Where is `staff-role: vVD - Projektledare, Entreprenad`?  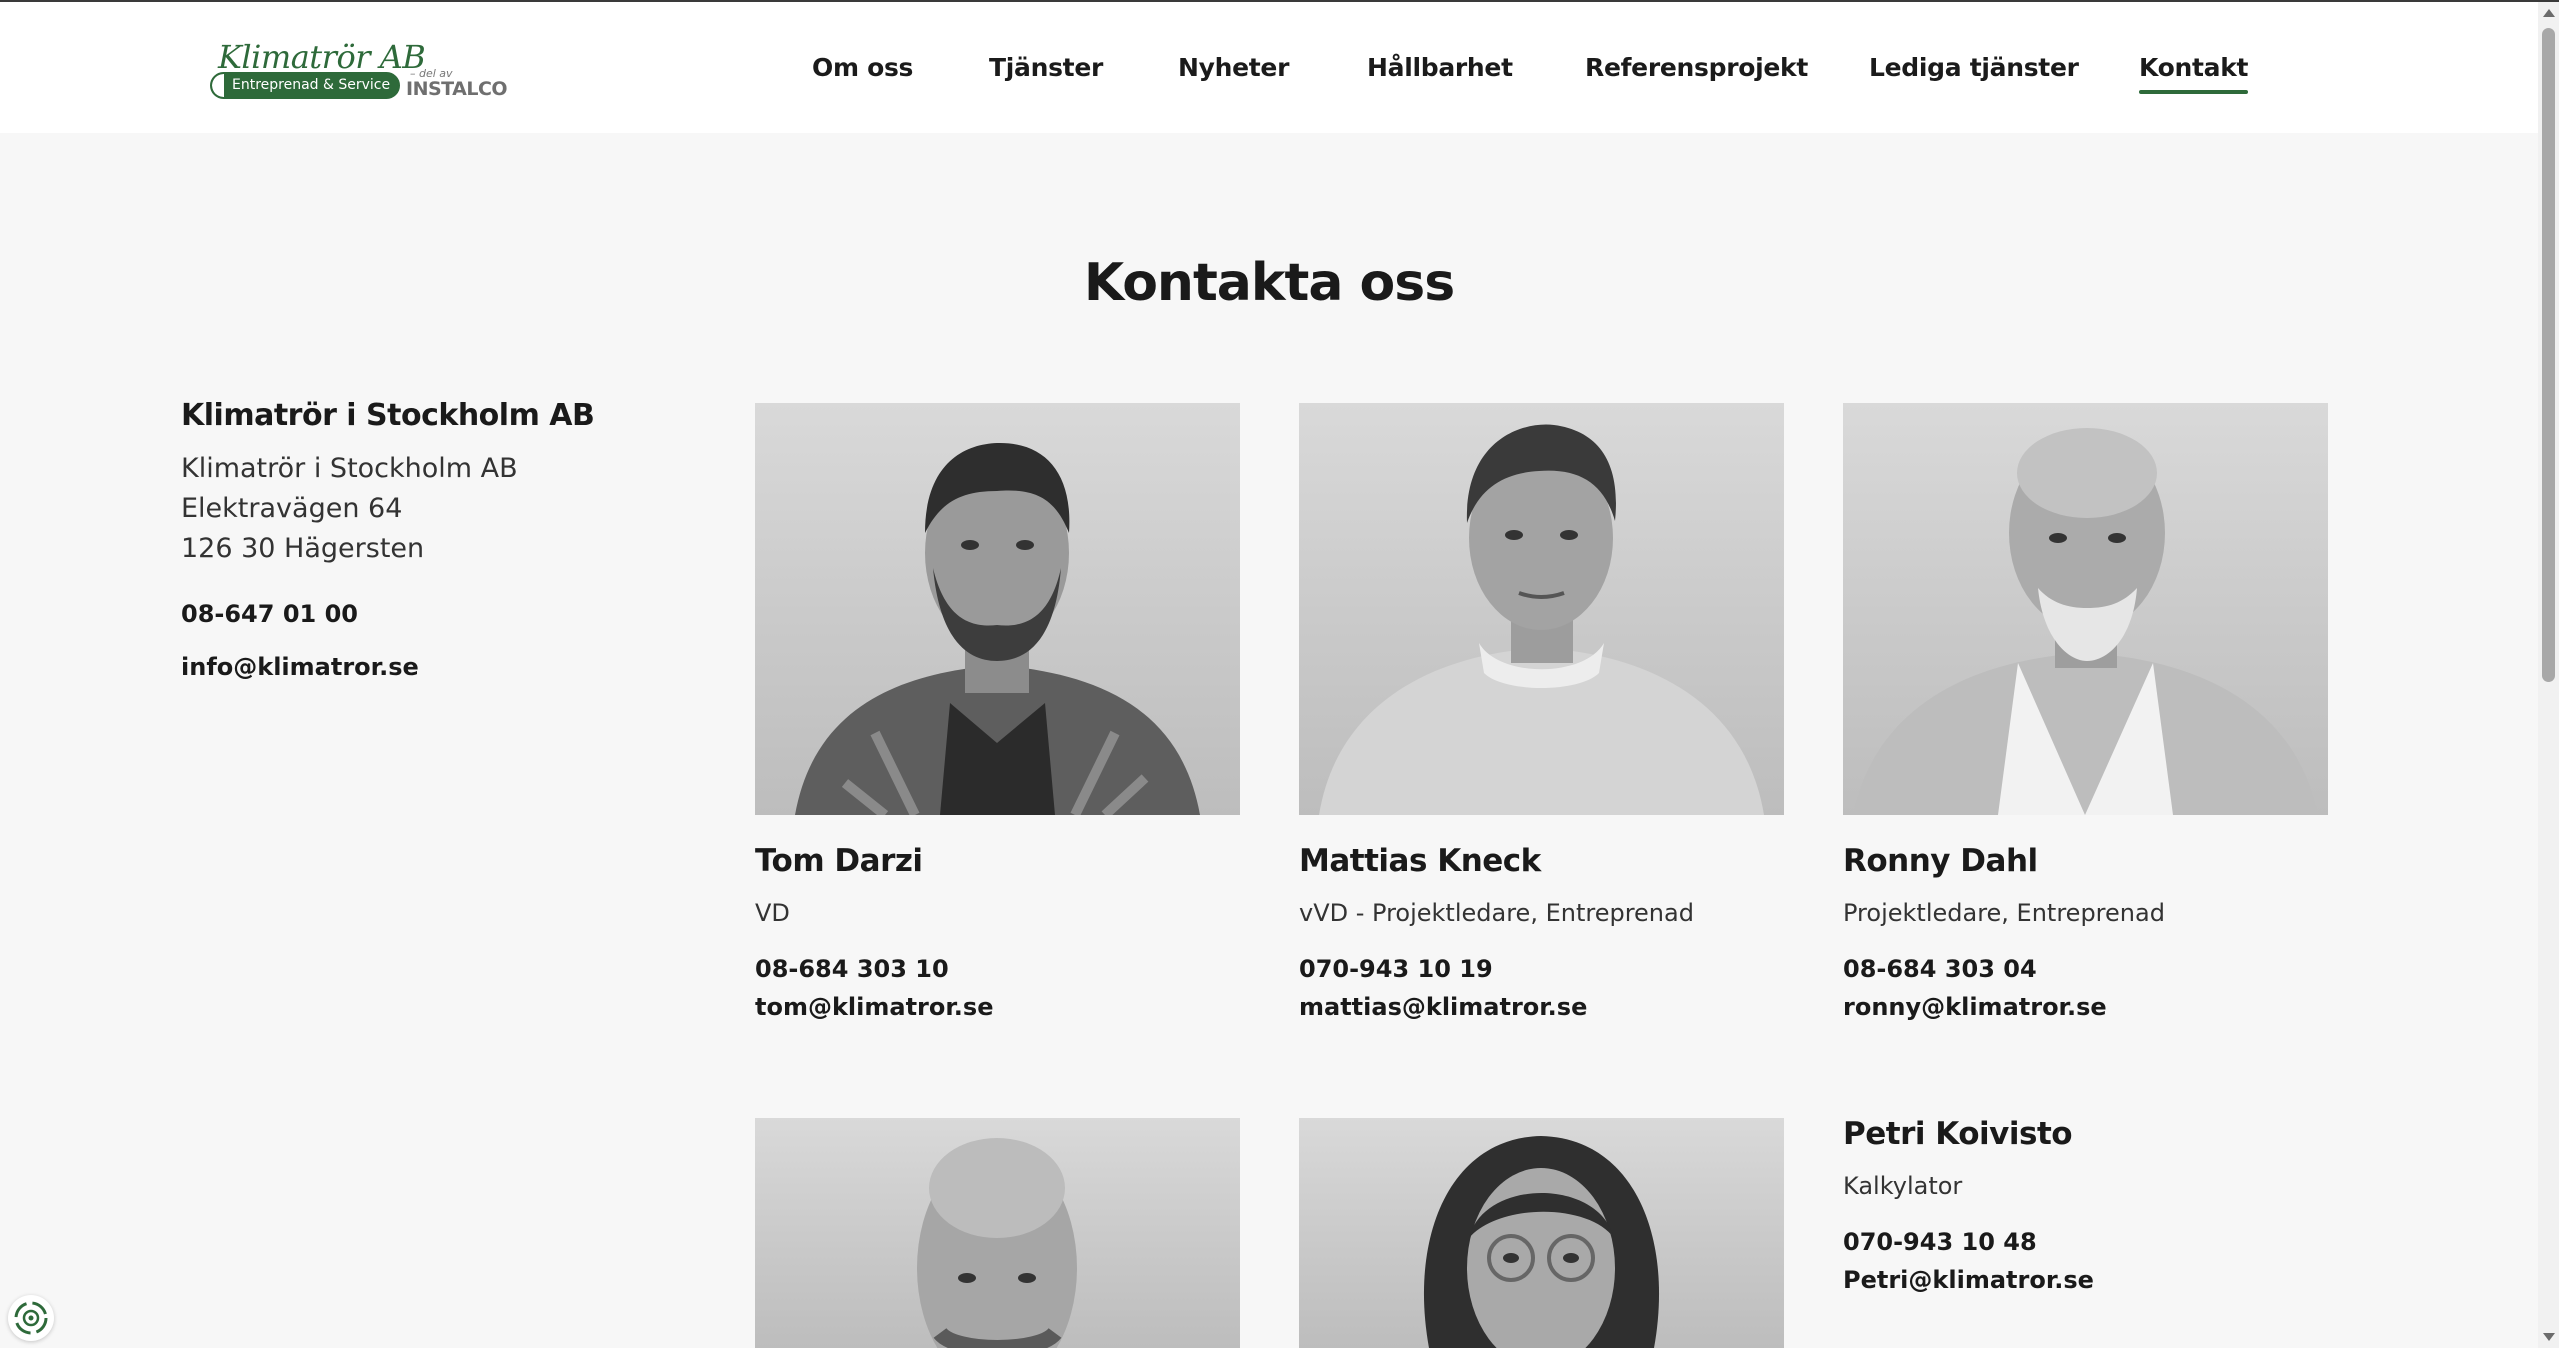
staff-role: vVD - Projektledare, Entreprenad is located at coordinates (1496, 913).